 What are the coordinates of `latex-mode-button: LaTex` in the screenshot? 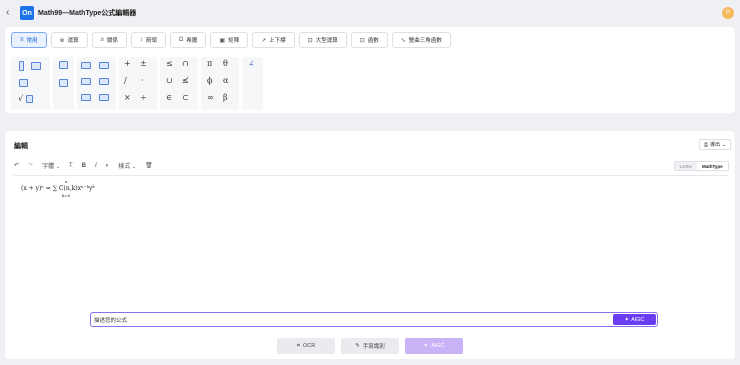 It's located at (686, 166).